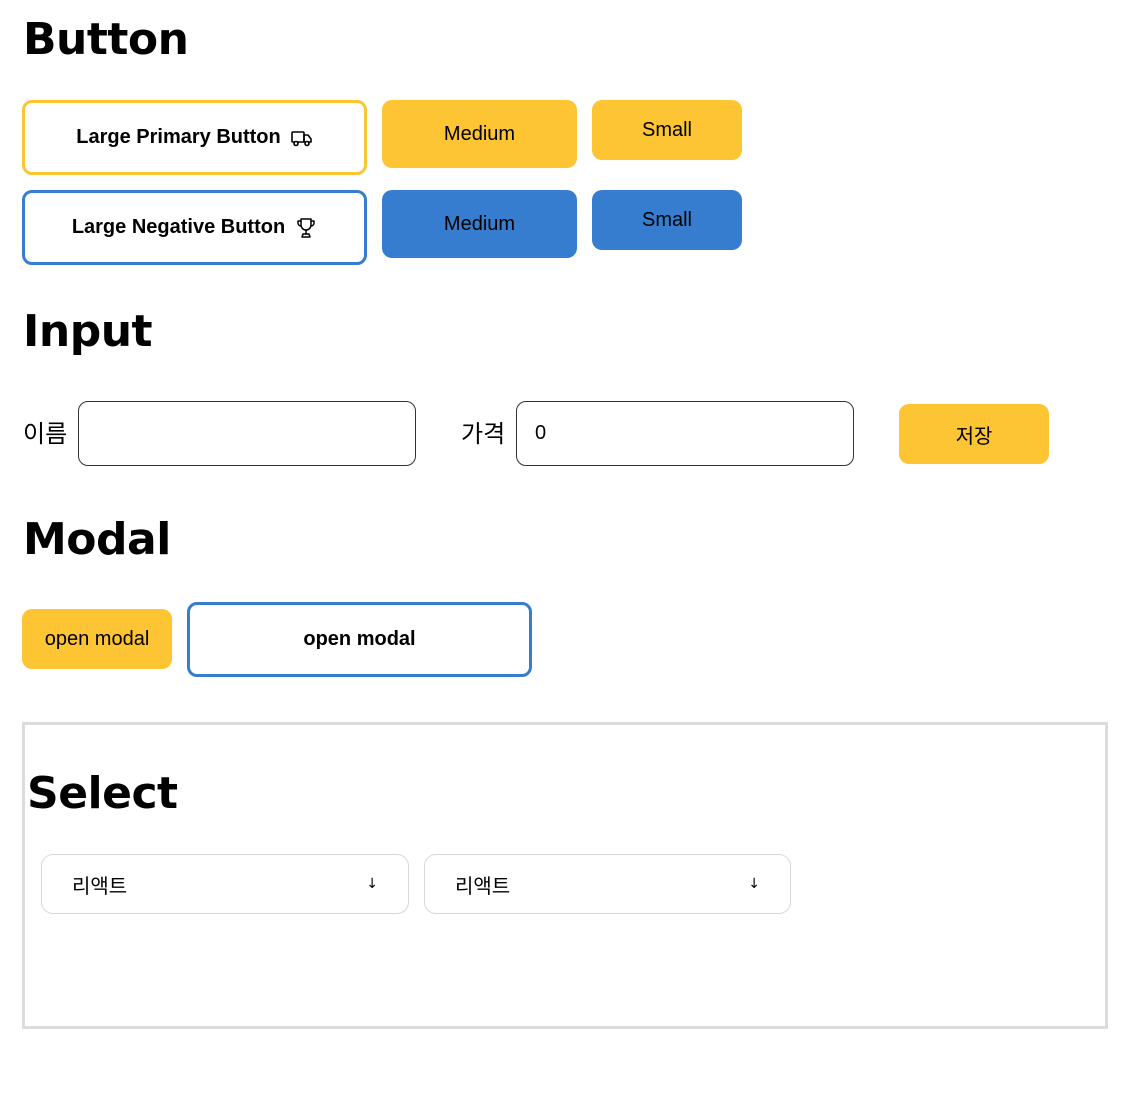 The image size is (1122, 1113). What do you see at coordinates (97, 539) in the screenshot?
I see `modal-section-title: Modal` at bounding box center [97, 539].